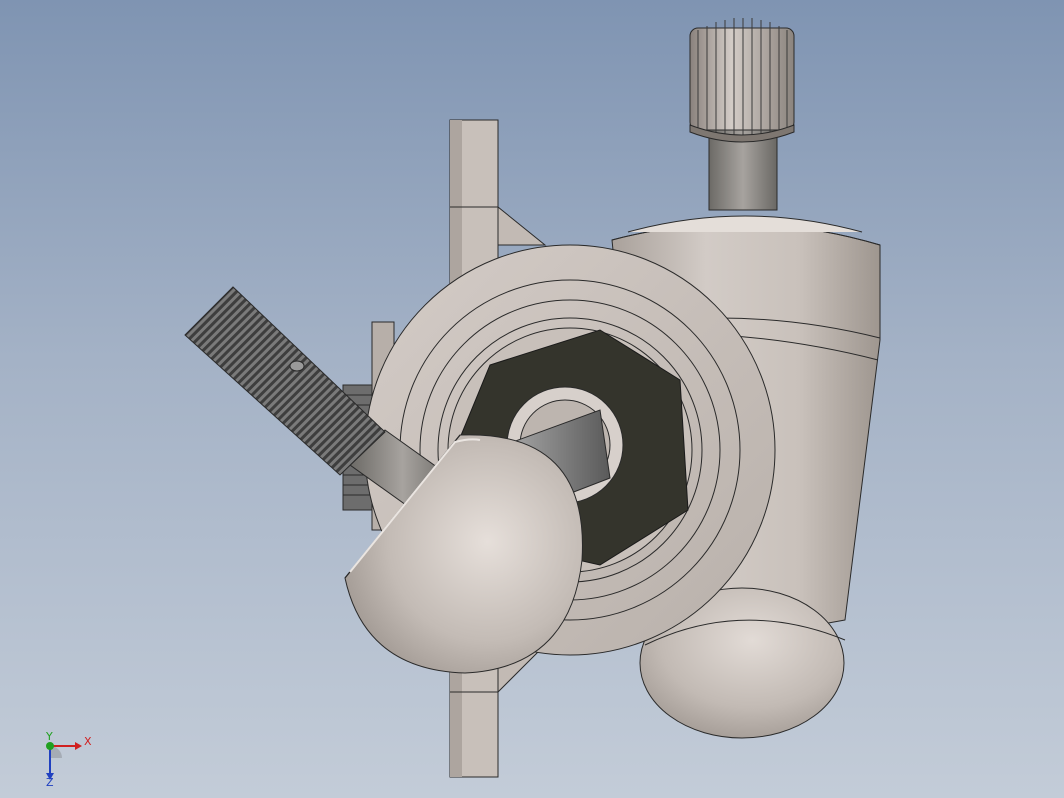 This screenshot has height=798, width=1064. What do you see at coordinates (88, 741) in the screenshot?
I see `x-axis-label: X` at bounding box center [88, 741].